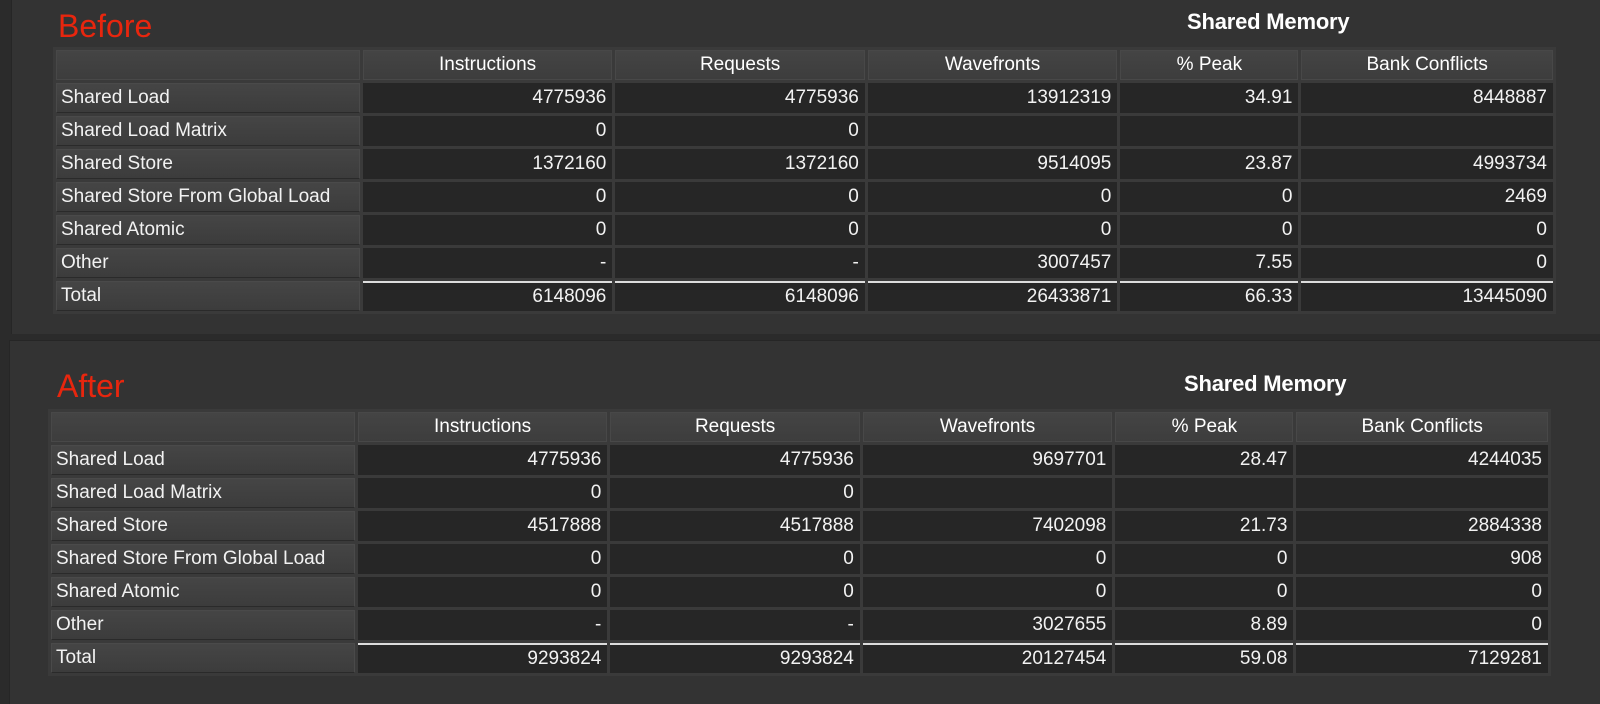  I want to click on cell-peak: 34.91, so click(1209, 98).